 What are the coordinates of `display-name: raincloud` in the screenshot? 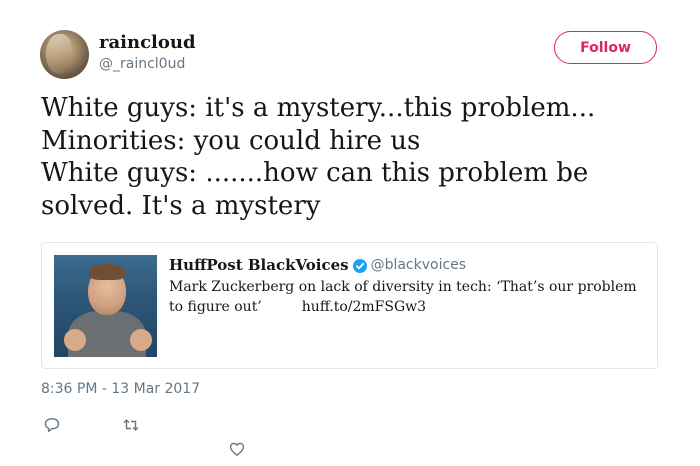 It's located at (147, 42).